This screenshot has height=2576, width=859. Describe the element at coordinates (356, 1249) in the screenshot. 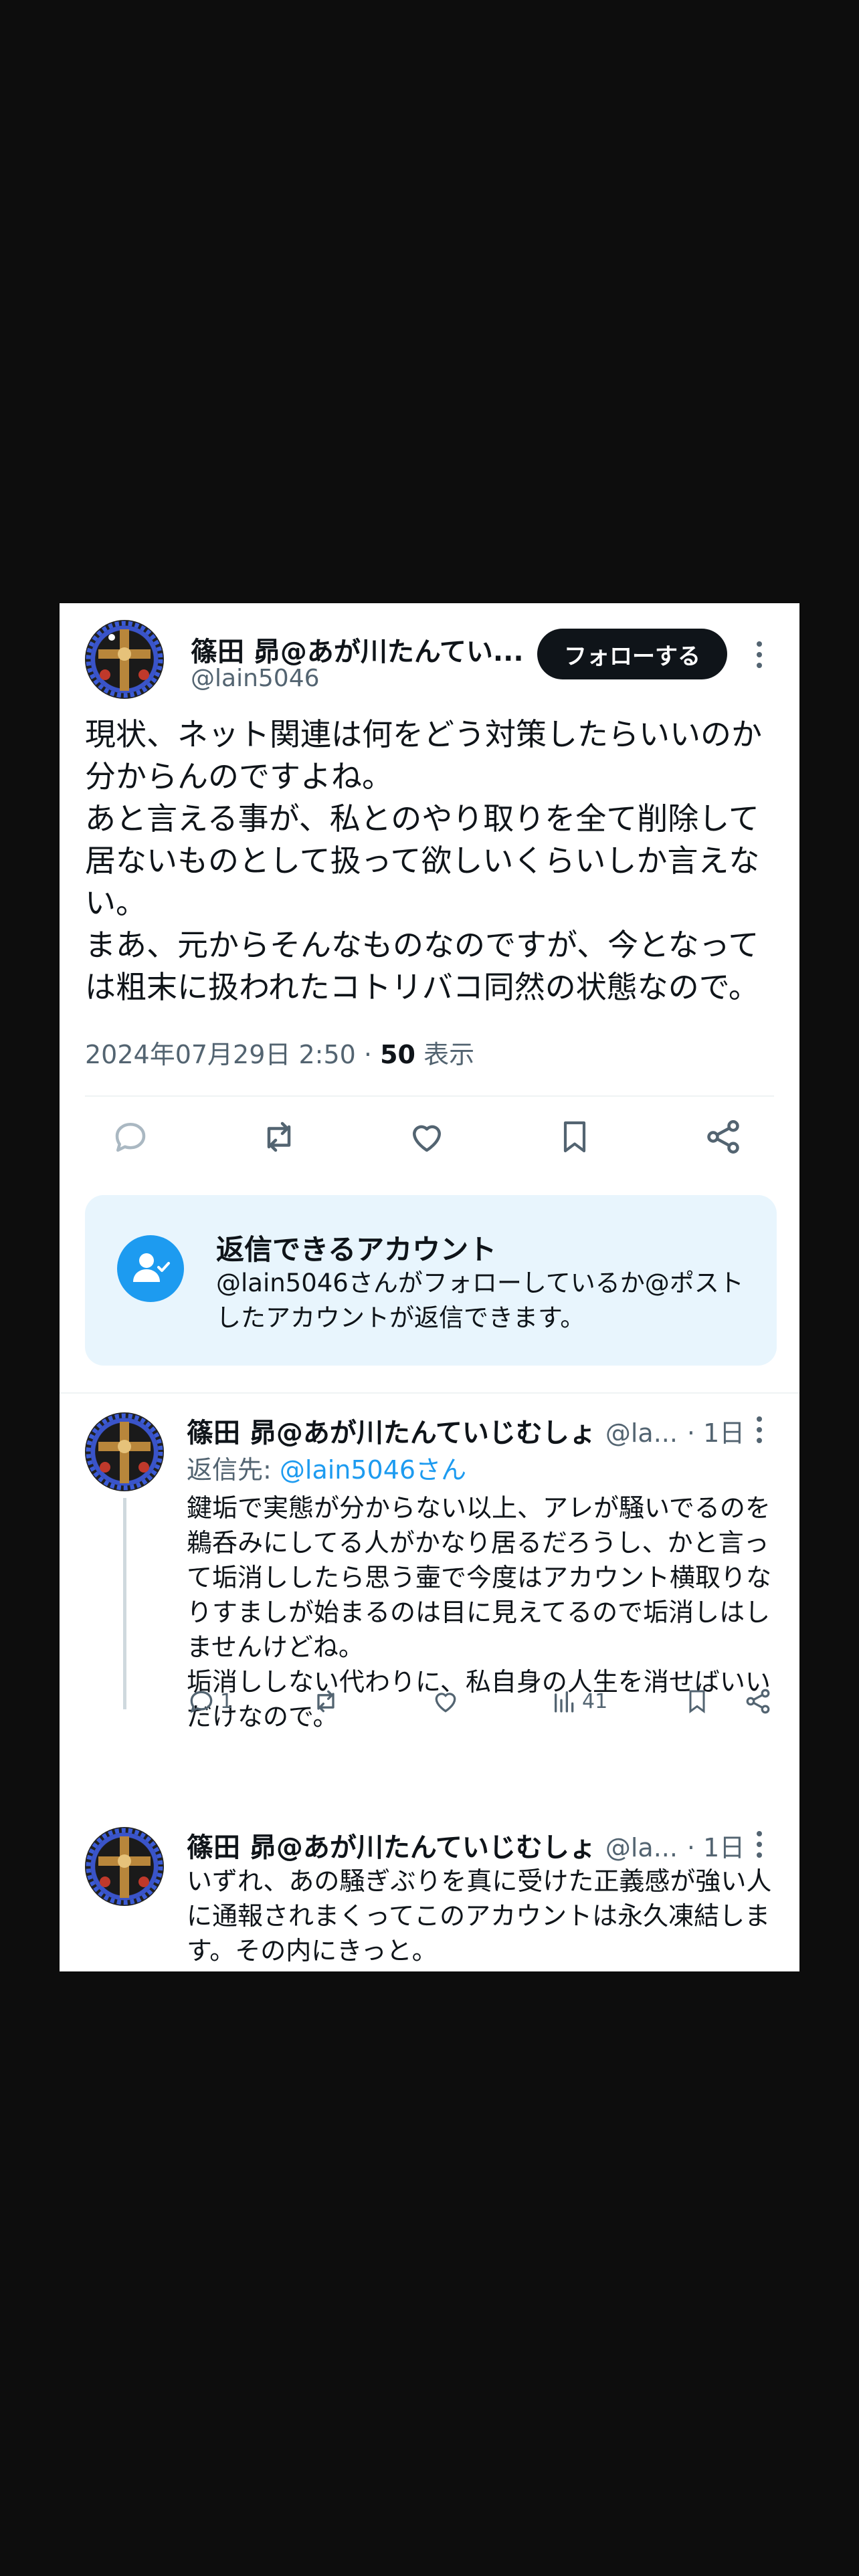

I see `reply-restriction-title: 返信できるアカウント` at that location.